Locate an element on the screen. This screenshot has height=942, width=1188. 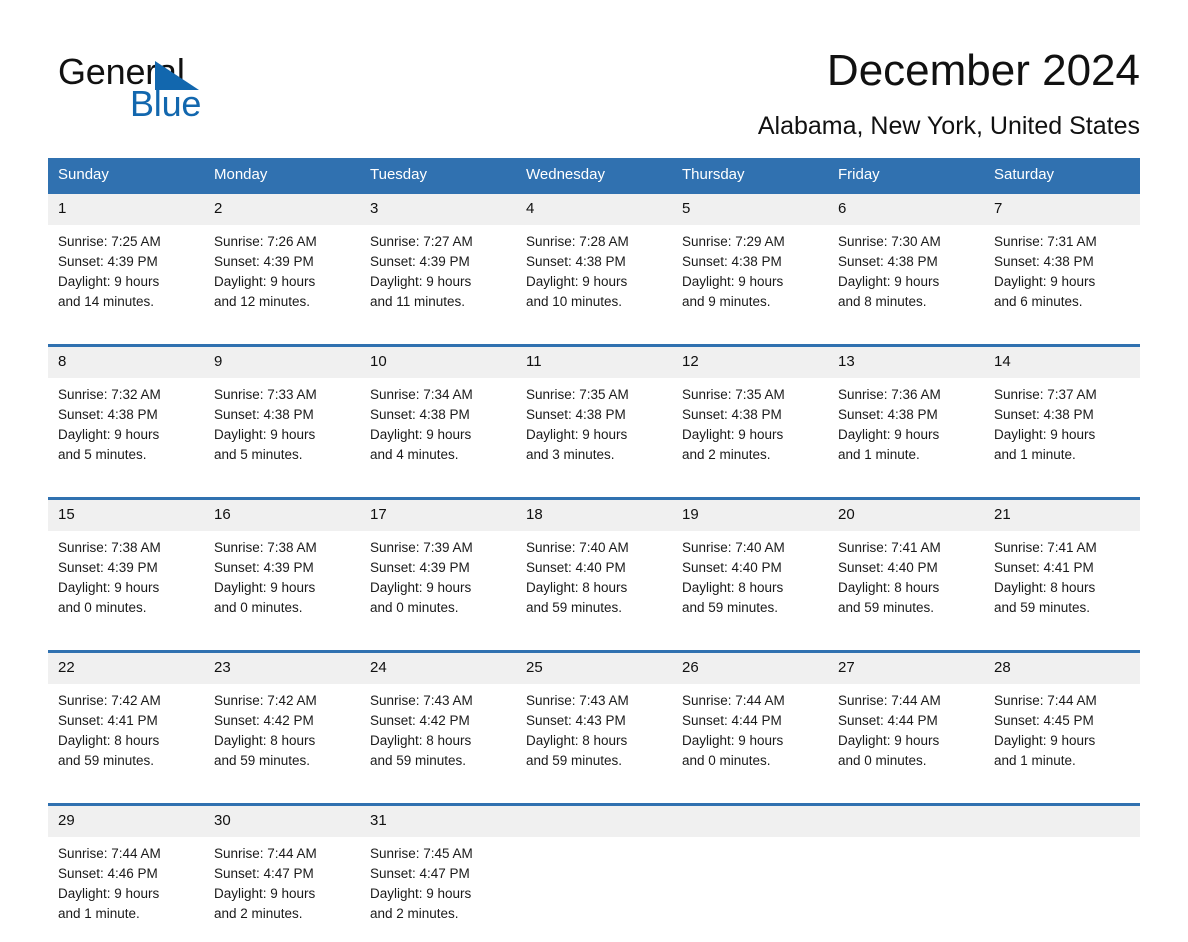
day-number: 3 is located at coordinates (438, 209).